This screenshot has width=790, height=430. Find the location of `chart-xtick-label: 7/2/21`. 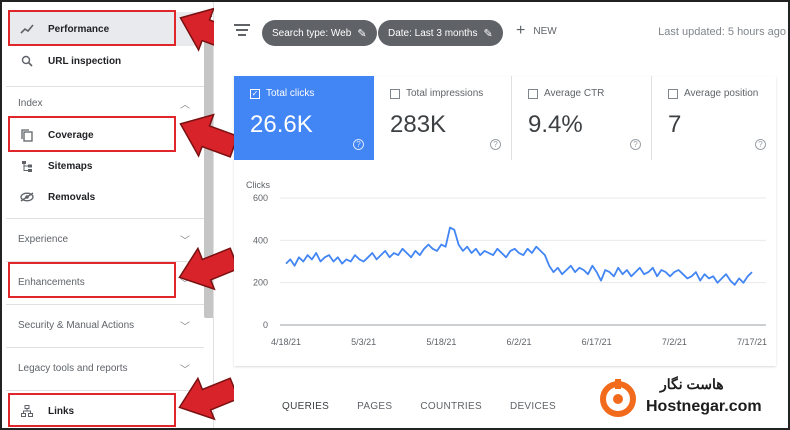

chart-xtick-label: 7/2/21 is located at coordinates (674, 342).